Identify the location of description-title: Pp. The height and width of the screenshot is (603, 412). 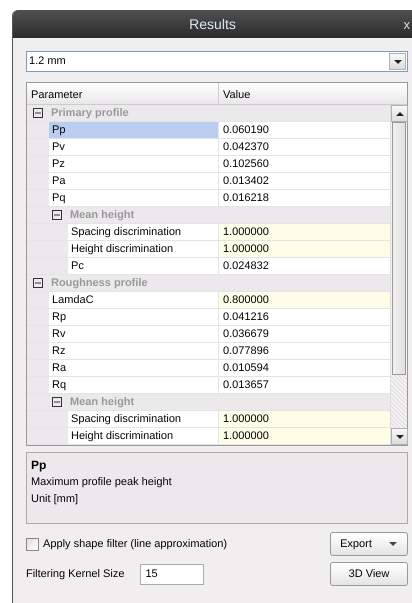
(39, 465).